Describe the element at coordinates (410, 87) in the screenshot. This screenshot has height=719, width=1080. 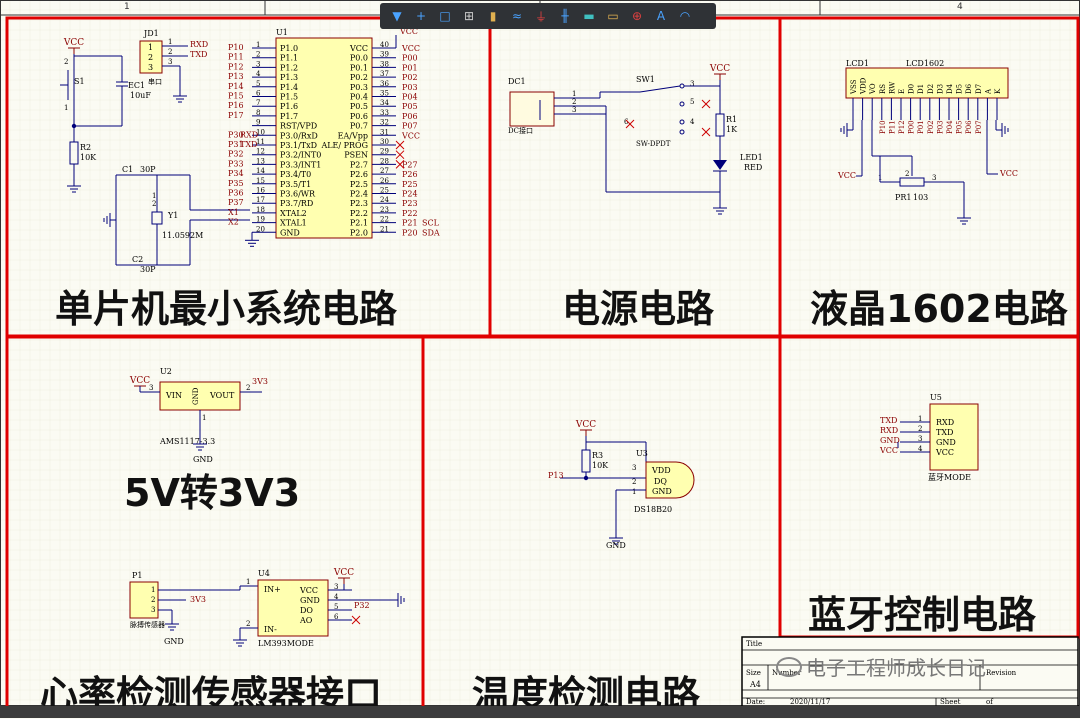
I see `net-label: P03` at that location.